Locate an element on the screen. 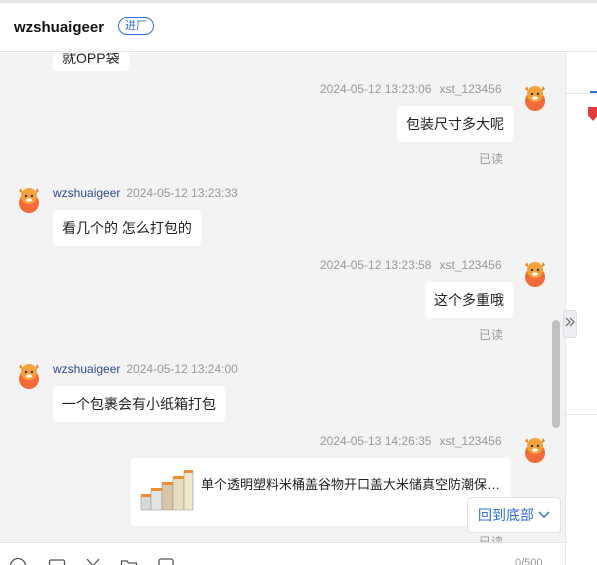  message-timestamp: 2024-05-12 13:24:00 is located at coordinates (182, 369).